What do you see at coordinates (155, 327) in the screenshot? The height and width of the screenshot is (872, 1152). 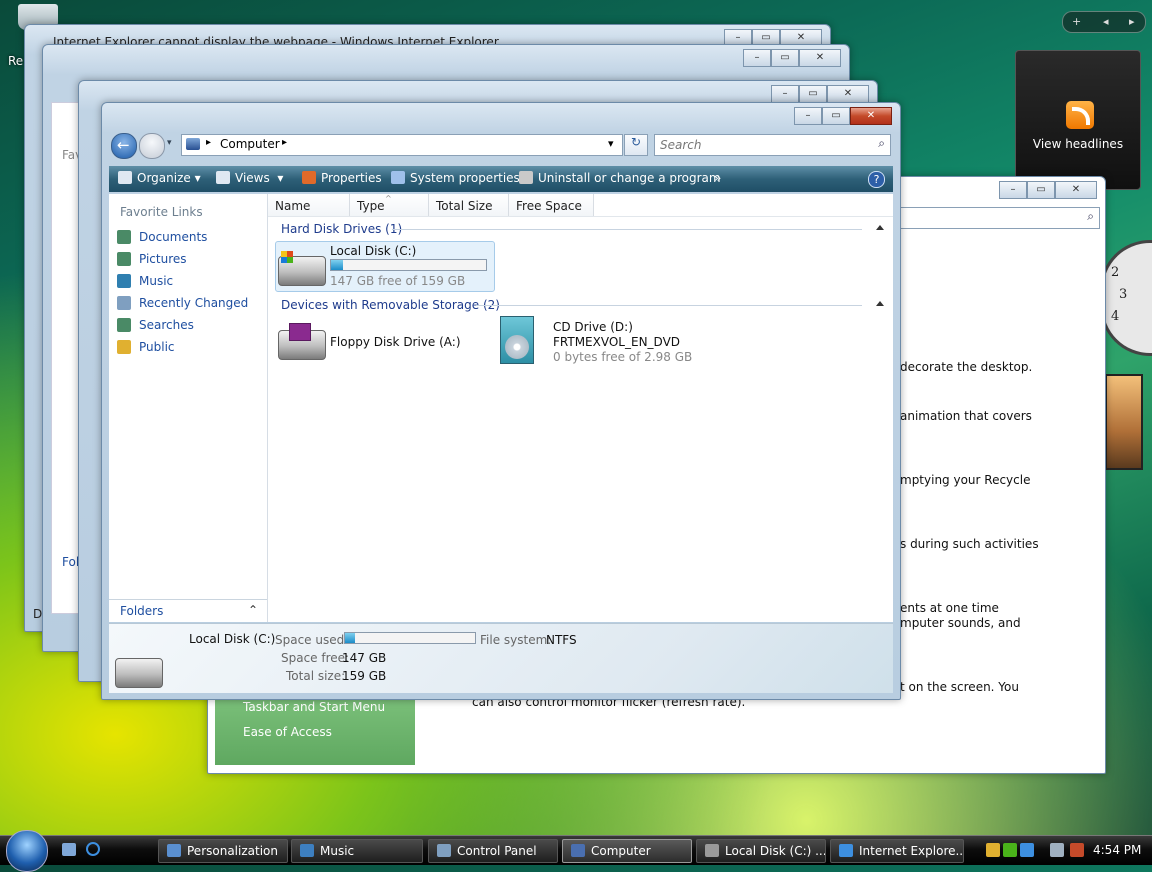 I see `favorite-link-searches: Searches` at bounding box center [155, 327].